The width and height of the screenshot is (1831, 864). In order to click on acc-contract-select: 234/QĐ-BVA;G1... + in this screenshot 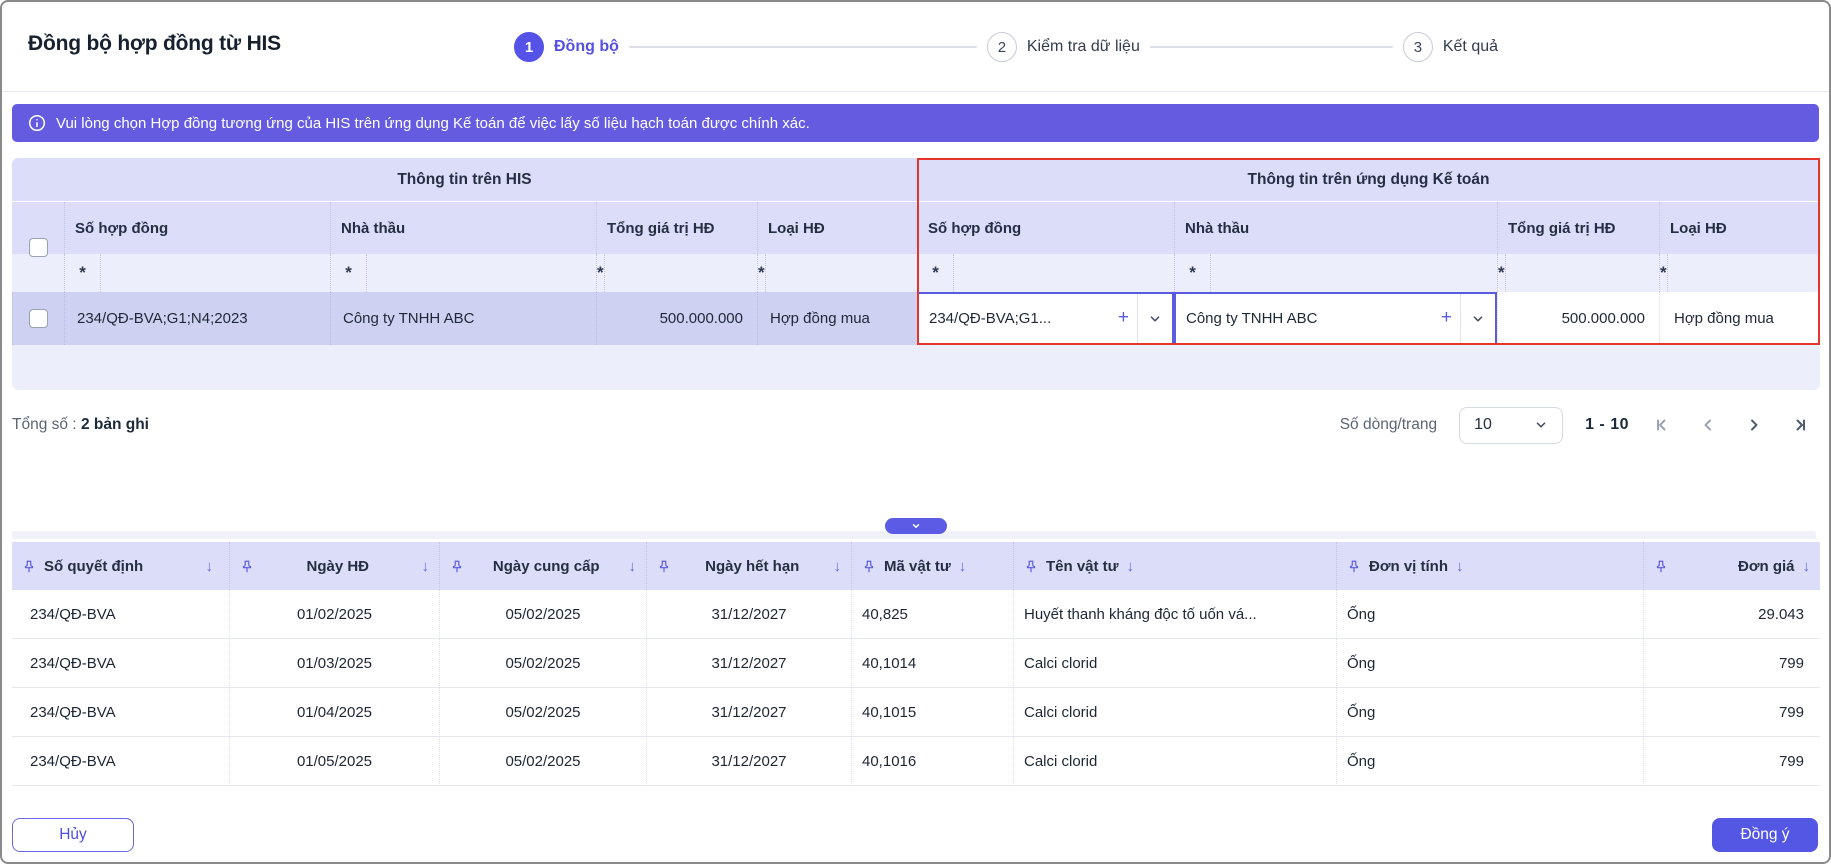, I will do `click(1045, 318)`.